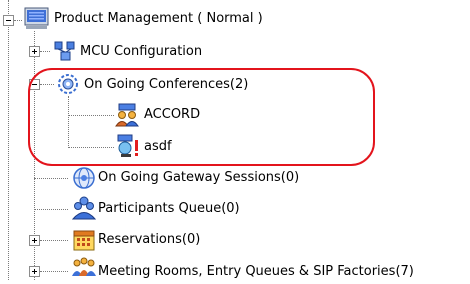 The height and width of the screenshot is (284, 470). I want to click on tree-item-participants-queue: Participants Queue(0), so click(169, 209).